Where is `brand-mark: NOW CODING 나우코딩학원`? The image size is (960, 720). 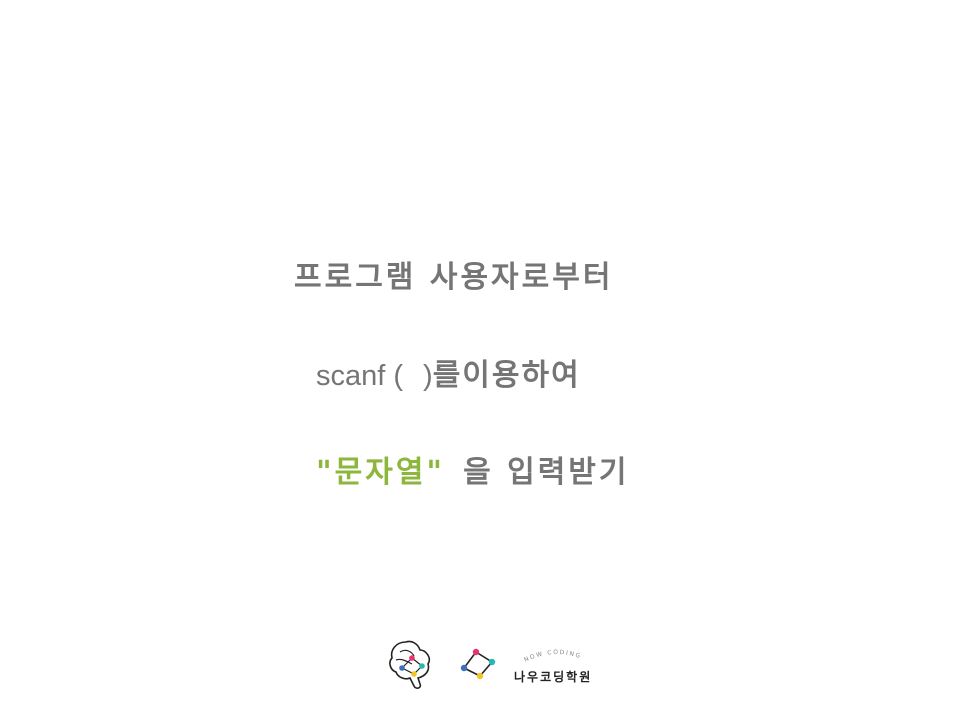 brand-mark: NOW CODING 나우코딩학원 is located at coordinates (557, 664).